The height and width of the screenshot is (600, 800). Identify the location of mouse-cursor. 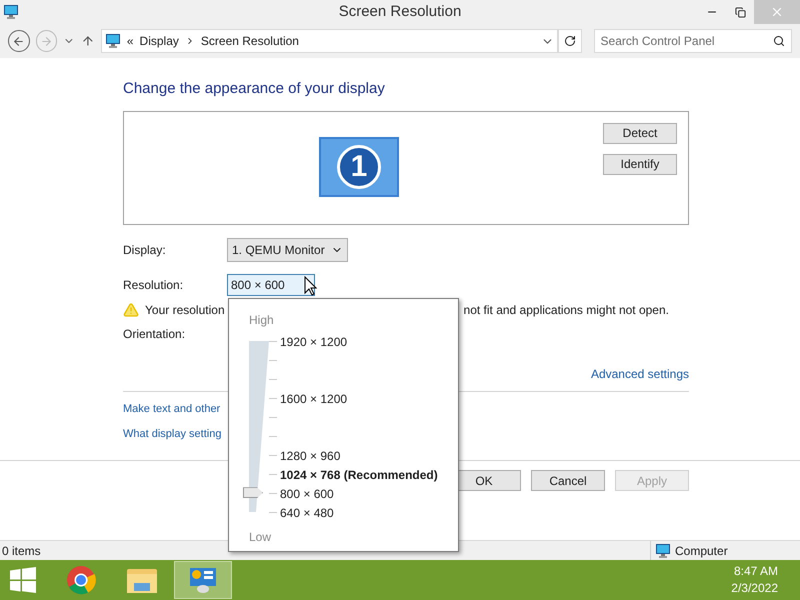
(310, 286).